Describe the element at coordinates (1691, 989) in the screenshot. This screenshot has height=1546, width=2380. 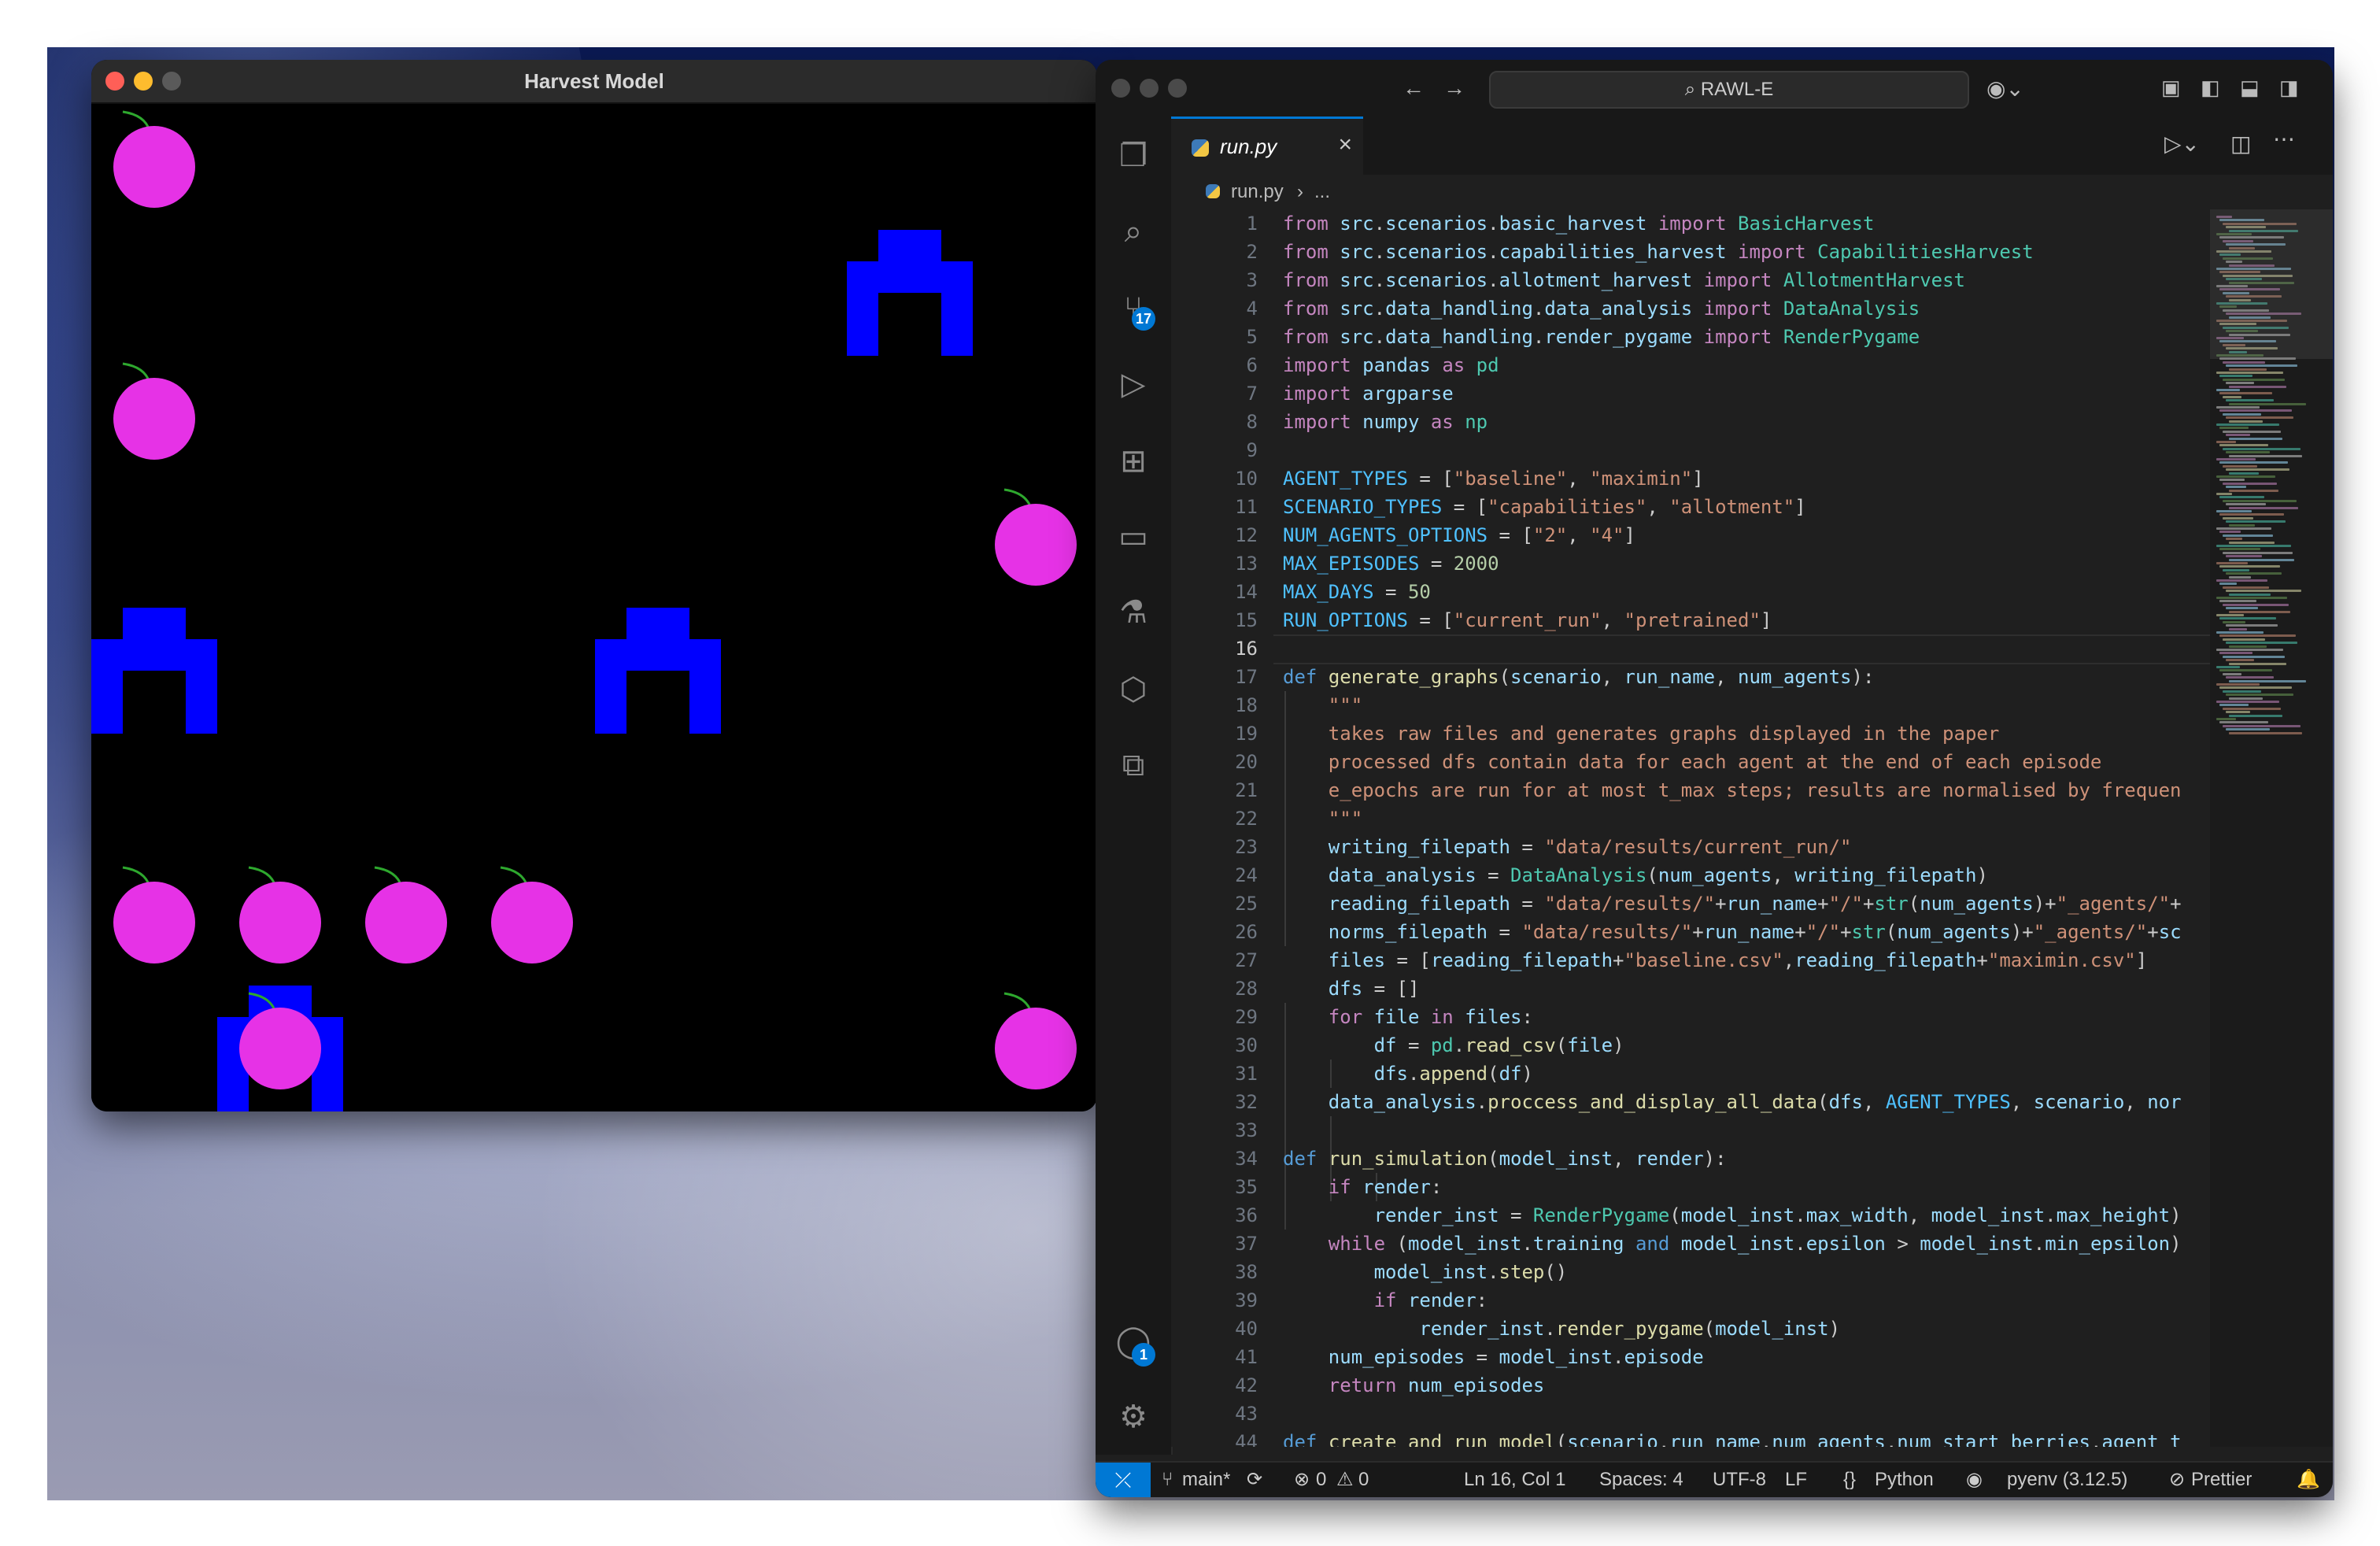
I see `code-line: 28 dfs = []` at that location.